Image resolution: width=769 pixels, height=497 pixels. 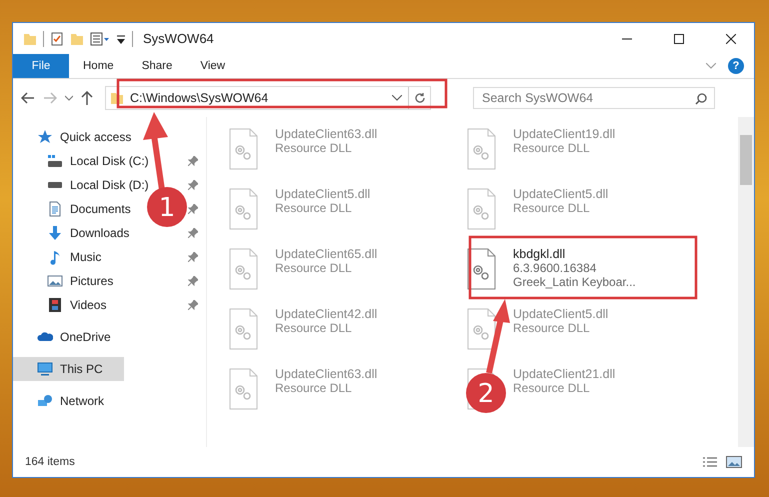 What do you see at coordinates (121, 38) in the screenshot?
I see `customize-dropdown-icon` at bounding box center [121, 38].